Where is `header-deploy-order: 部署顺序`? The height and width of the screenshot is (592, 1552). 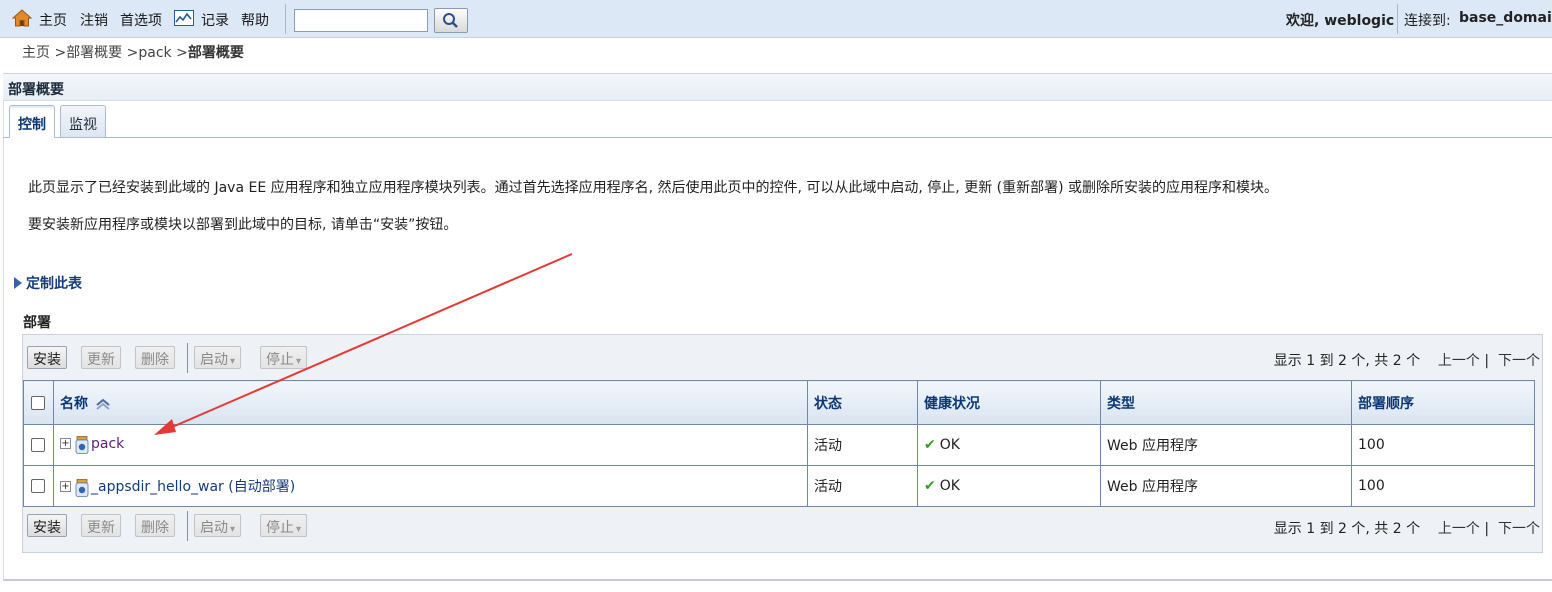 header-deploy-order: 部署顺序 is located at coordinates (1443, 402).